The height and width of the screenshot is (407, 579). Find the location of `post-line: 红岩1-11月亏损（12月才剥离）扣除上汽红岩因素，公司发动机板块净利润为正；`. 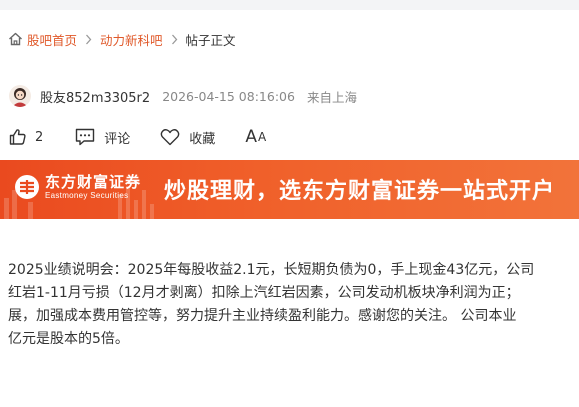

post-line: 红岩1-11月亏损（12月才剥离）扣除上汽红岩因素，公司发动机板块净利润为正； is located at coordinates (264, 293).